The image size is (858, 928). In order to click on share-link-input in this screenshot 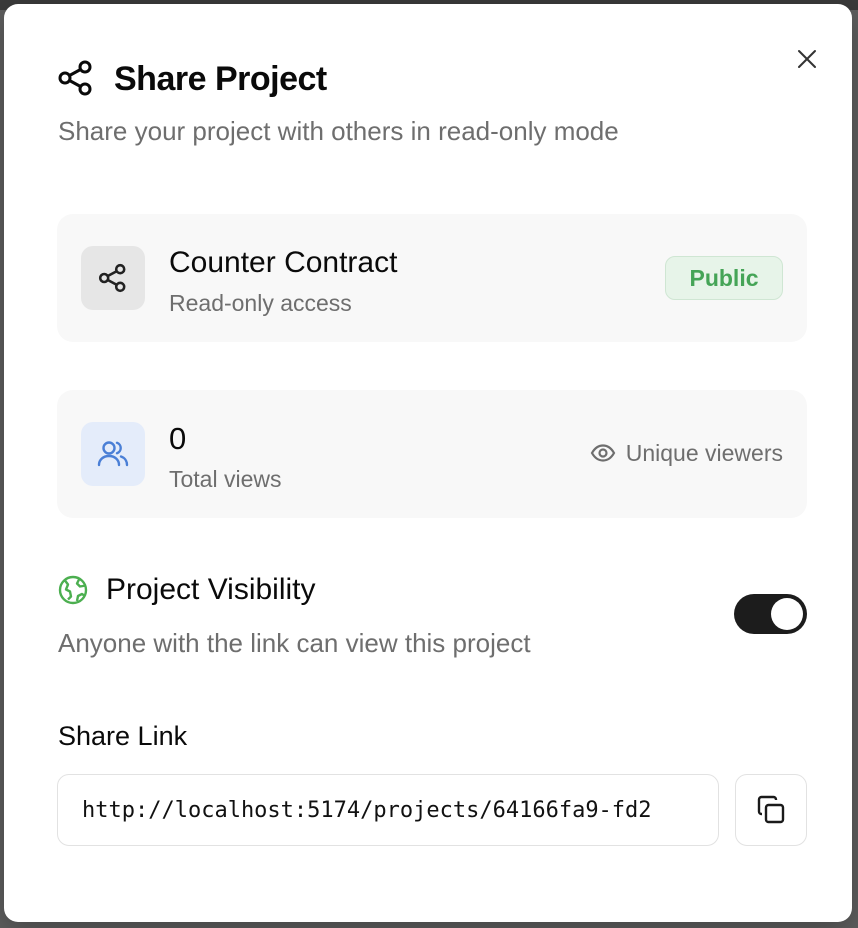, I will do `click(388, 810)`.